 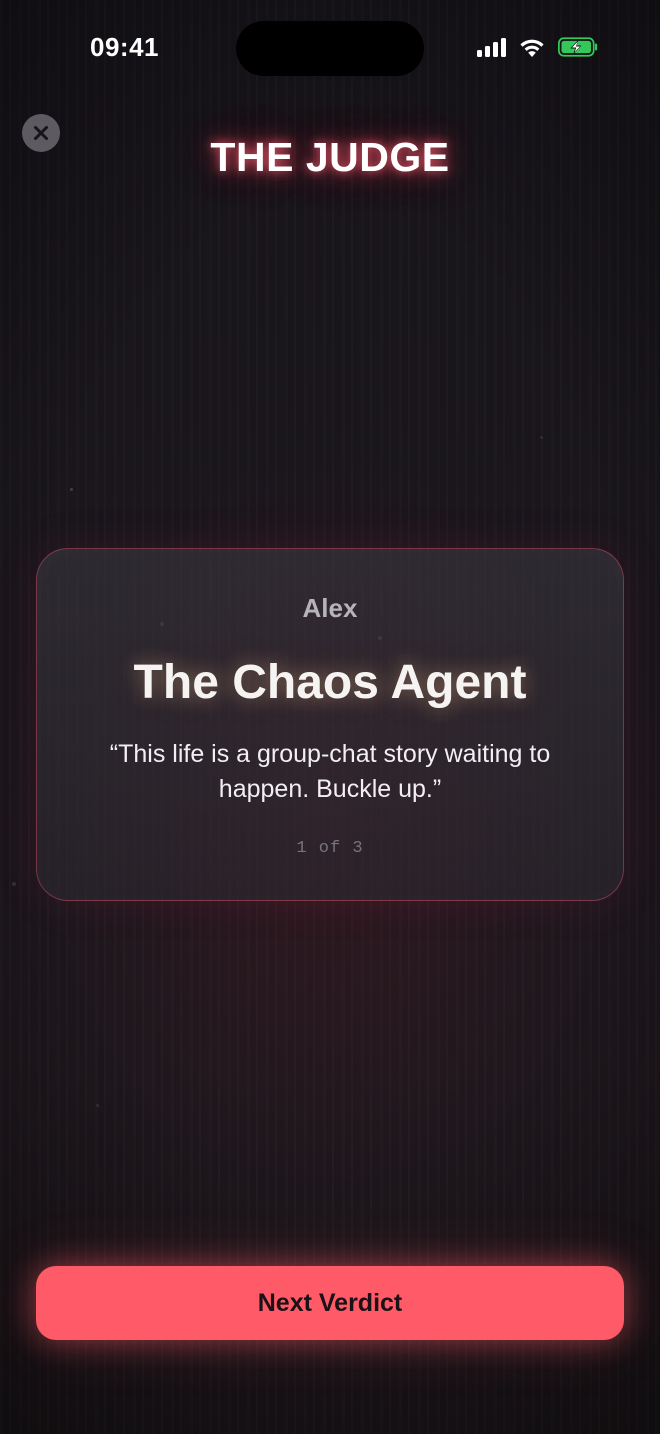 What do you see at coordinates (330, 682) in the screenshot?
I see `verdict-title: The Chaos Agent` at bounding box center [330, 682].